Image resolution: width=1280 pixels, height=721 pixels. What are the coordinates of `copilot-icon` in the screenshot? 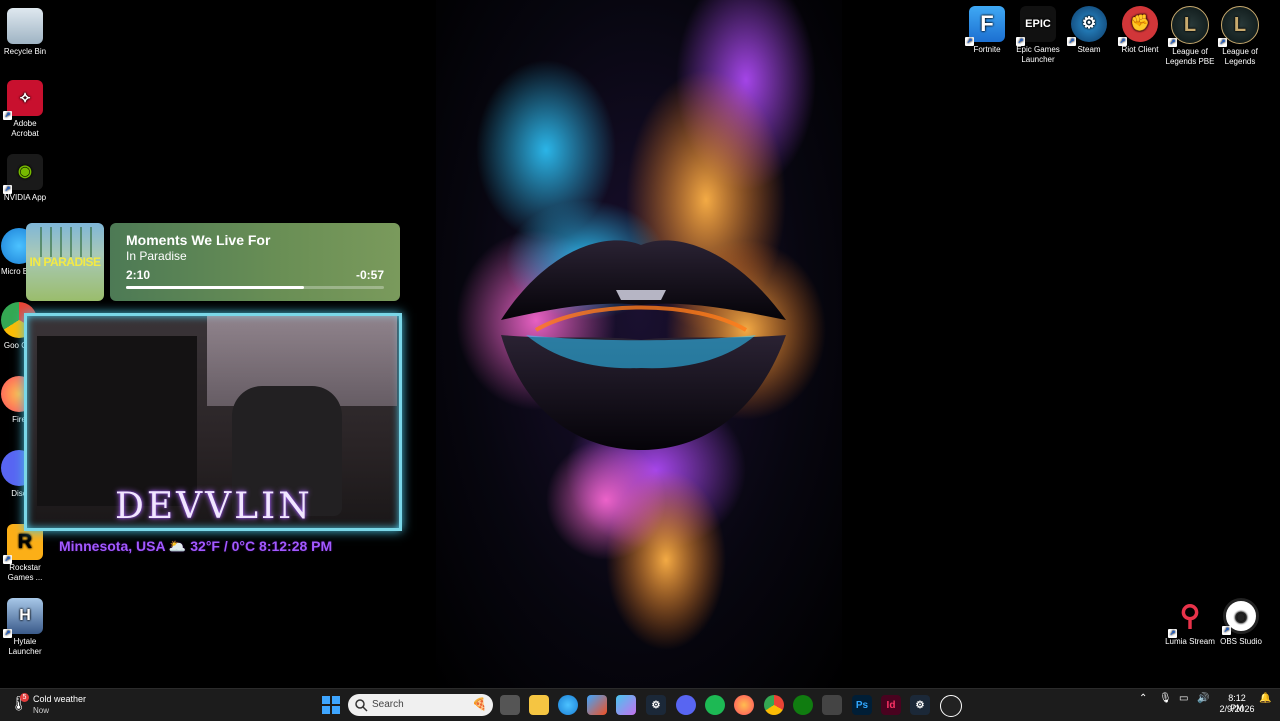 It's located at (626, 705).